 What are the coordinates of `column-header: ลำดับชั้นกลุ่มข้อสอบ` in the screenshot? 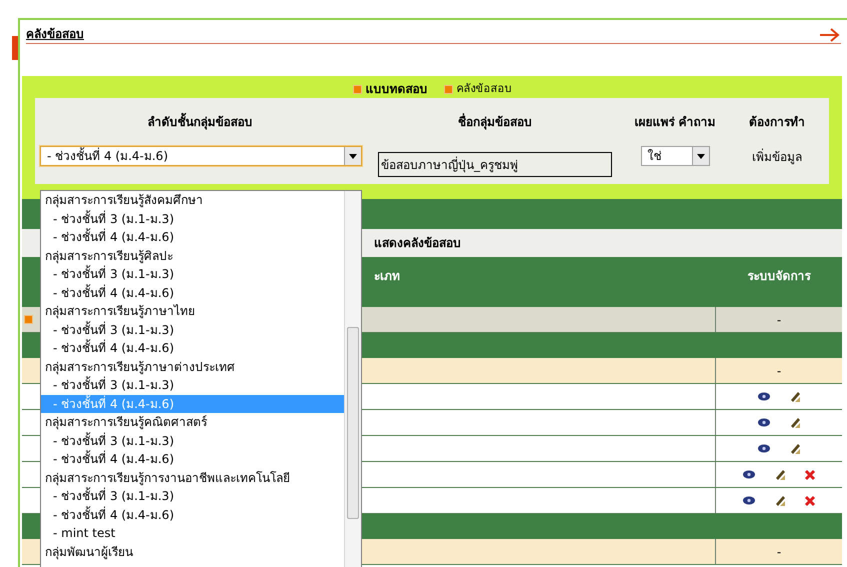 It's located at (200, 122).